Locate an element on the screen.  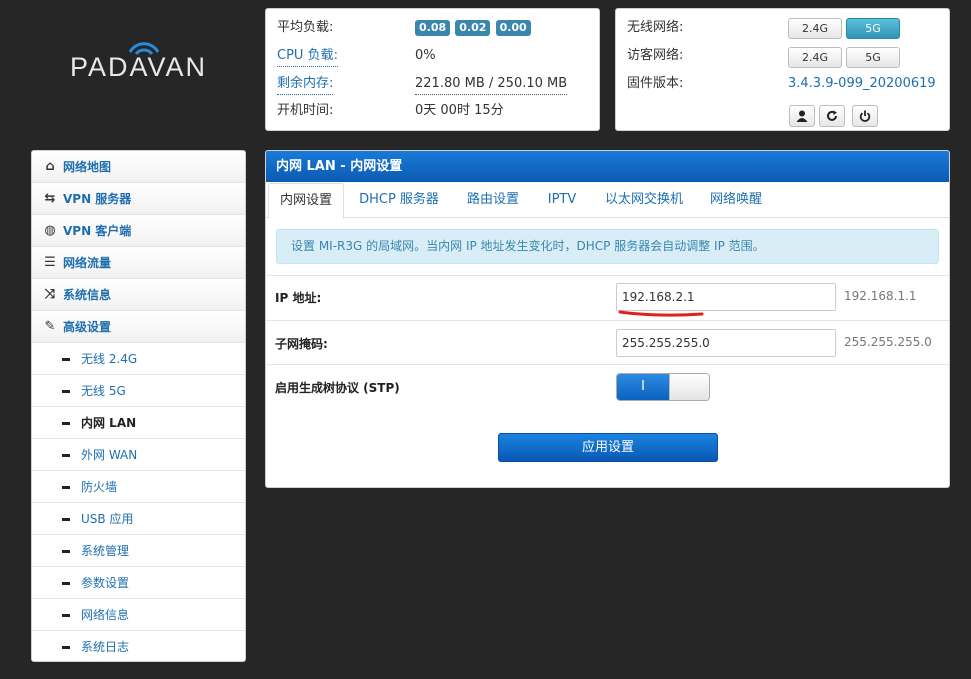
wifi-24g-button: 2.4G is located at coordinates (815, 28).